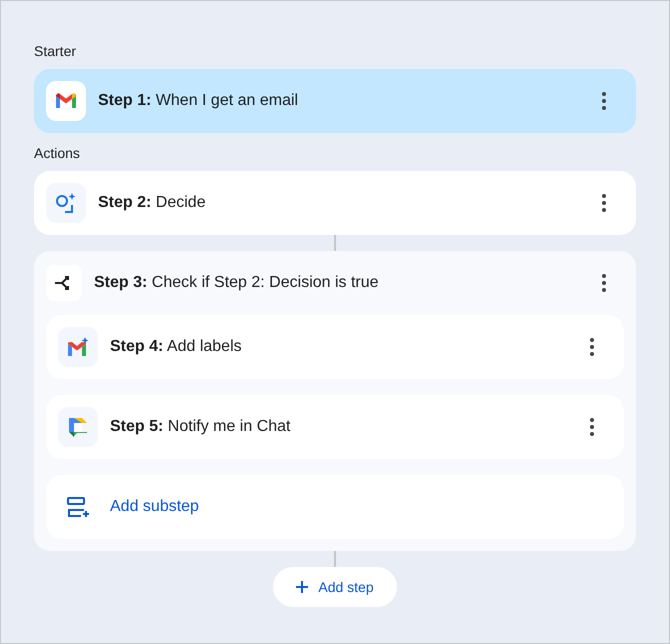  Describe the element at coordinates (201, 427) in the screenshot. I see `step-title: Step 5: Notify me in Chat` at that location.